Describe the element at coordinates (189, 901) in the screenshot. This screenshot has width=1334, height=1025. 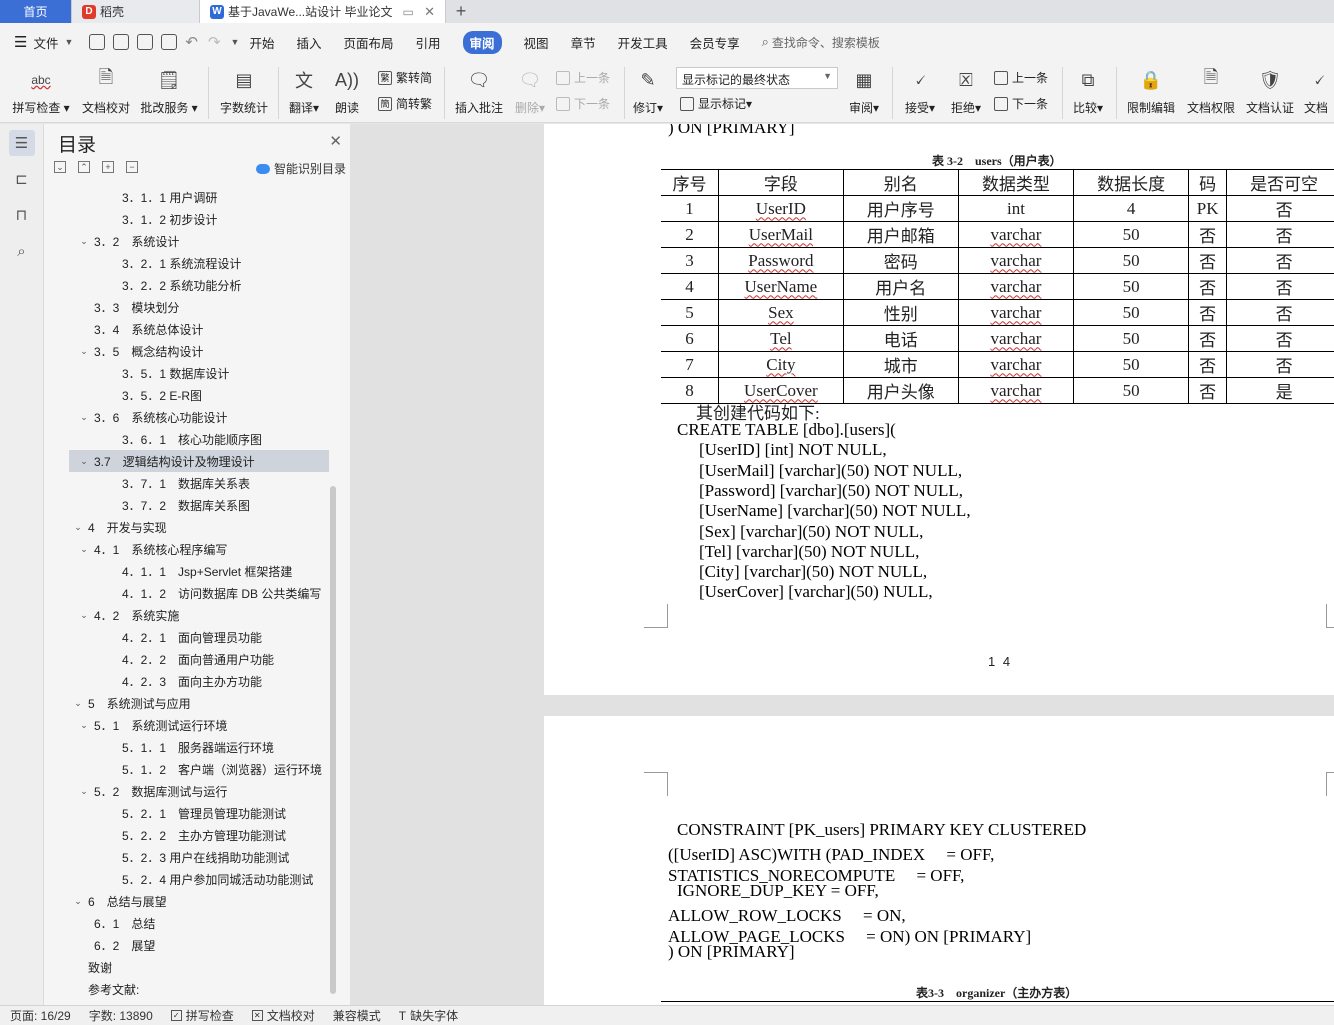
I see `toc-item: ⌄ 6 总结与展望` at that location.